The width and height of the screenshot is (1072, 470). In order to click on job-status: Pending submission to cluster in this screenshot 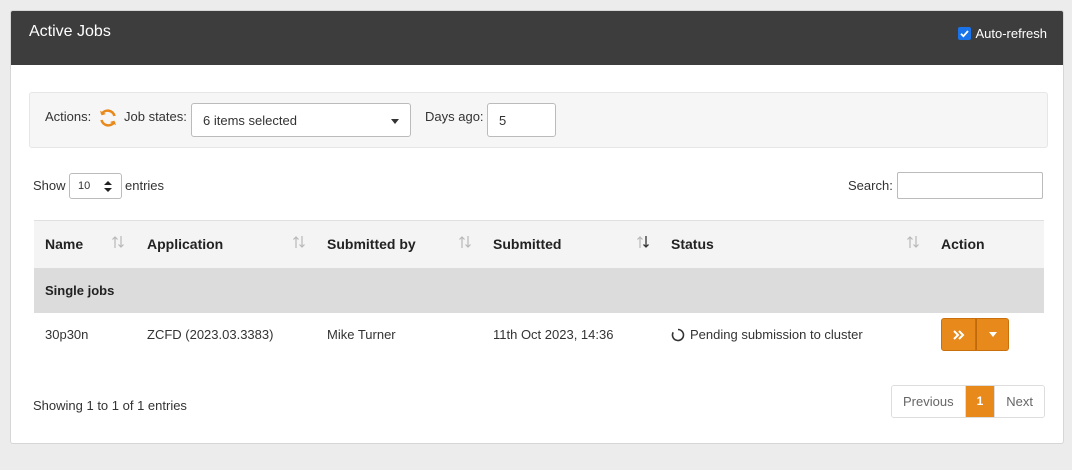, I will do `click(795, 335)`.